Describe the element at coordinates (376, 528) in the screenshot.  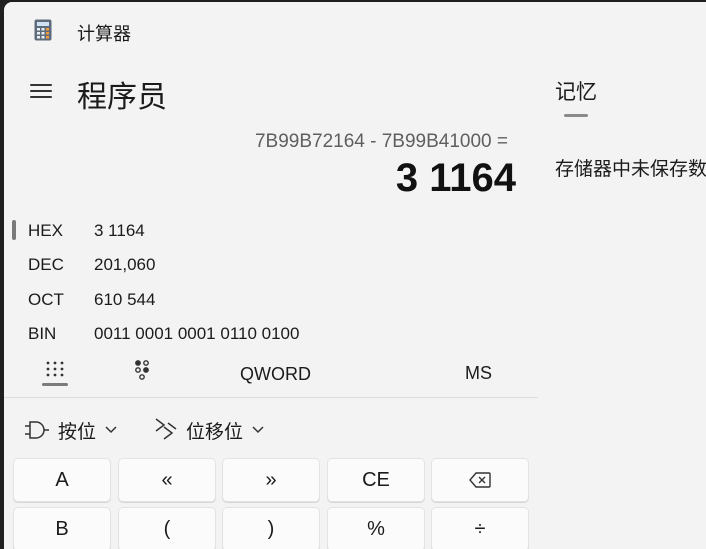
I see `key-modulo: %` at that location.